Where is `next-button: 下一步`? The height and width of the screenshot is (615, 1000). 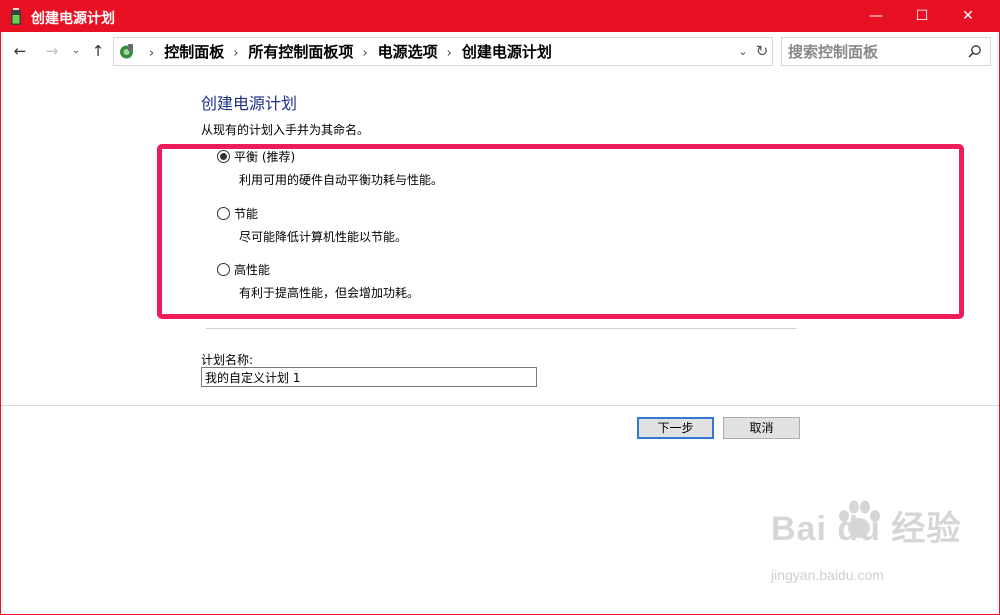
next-button: 下一步 is located at coordinates (675, 428).